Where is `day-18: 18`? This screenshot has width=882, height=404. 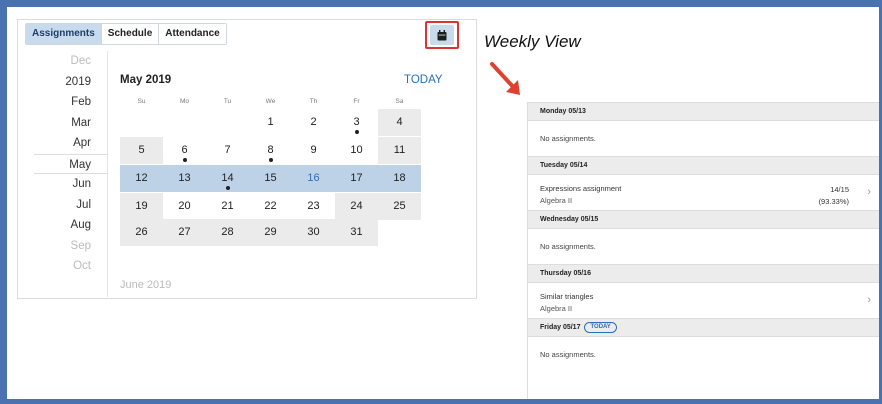
day-18: 18 is located at coordinates (399, 178).